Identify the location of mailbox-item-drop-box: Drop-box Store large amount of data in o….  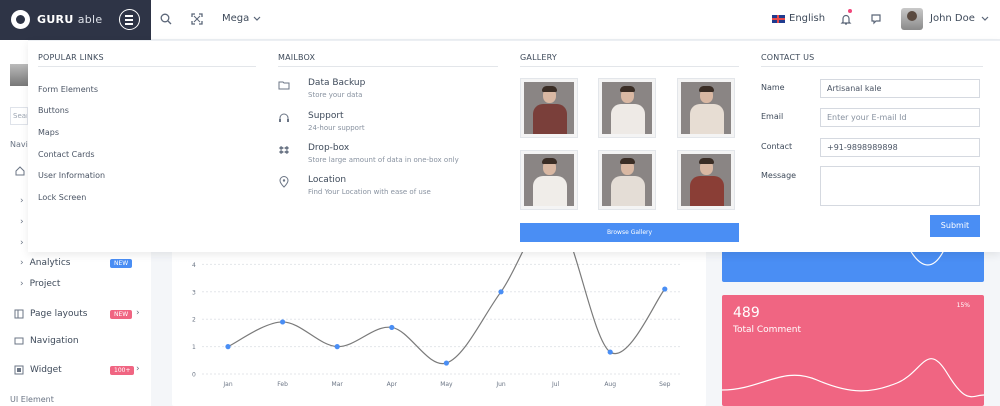
(368, 153).